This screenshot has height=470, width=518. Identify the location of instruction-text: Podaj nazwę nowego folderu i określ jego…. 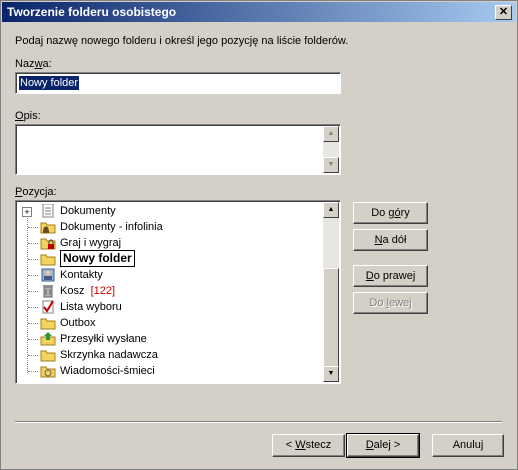
(182, 41).